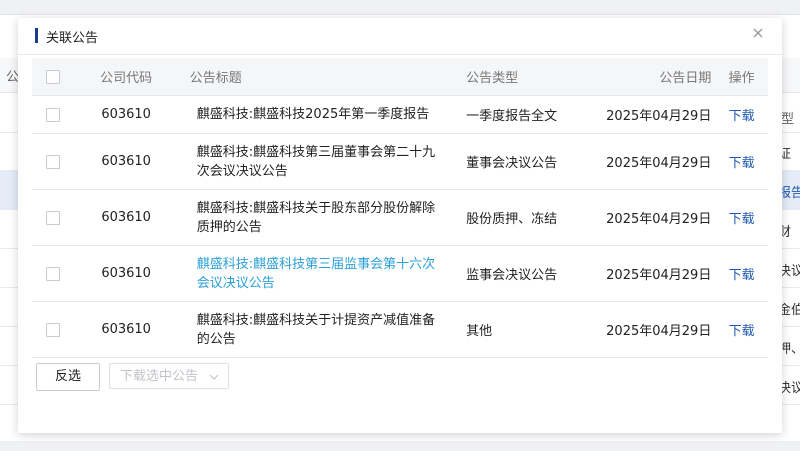 This screenshot has height=451, width=800. What do you see at coordinates (521, 161) in the screenshot?
I see `announcement-type: 董事会决议公告` at bounding box center [521, 161].